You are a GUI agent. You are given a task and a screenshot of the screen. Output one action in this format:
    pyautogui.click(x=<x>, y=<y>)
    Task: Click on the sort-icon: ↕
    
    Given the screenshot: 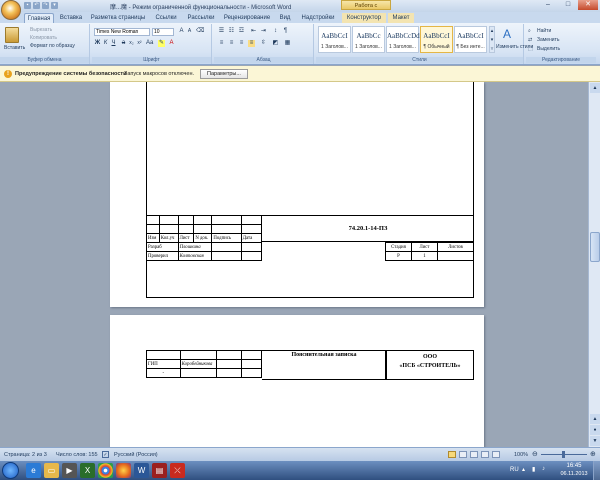 What is the action you would take?
    pyautogui.click(x=275, y=31)
    